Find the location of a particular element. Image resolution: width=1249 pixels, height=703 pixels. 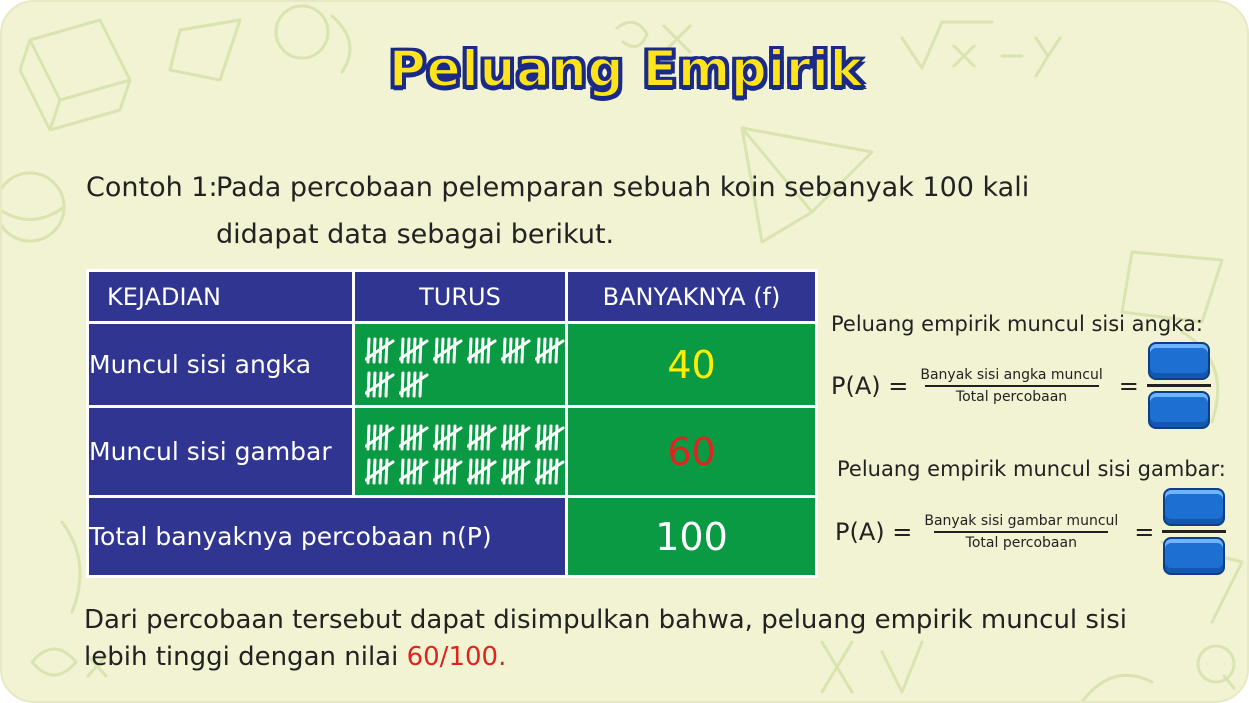

tally-cell-angka is located at coordinates (460, 364).